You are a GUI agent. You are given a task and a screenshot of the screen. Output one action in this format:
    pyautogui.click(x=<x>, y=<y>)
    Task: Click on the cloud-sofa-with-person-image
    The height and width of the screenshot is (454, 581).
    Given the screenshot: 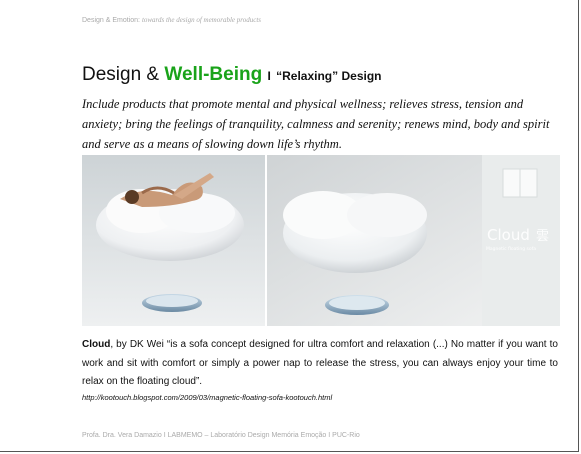 What is the action you would take?
    pyautogui.click(x=173, y=240)
    